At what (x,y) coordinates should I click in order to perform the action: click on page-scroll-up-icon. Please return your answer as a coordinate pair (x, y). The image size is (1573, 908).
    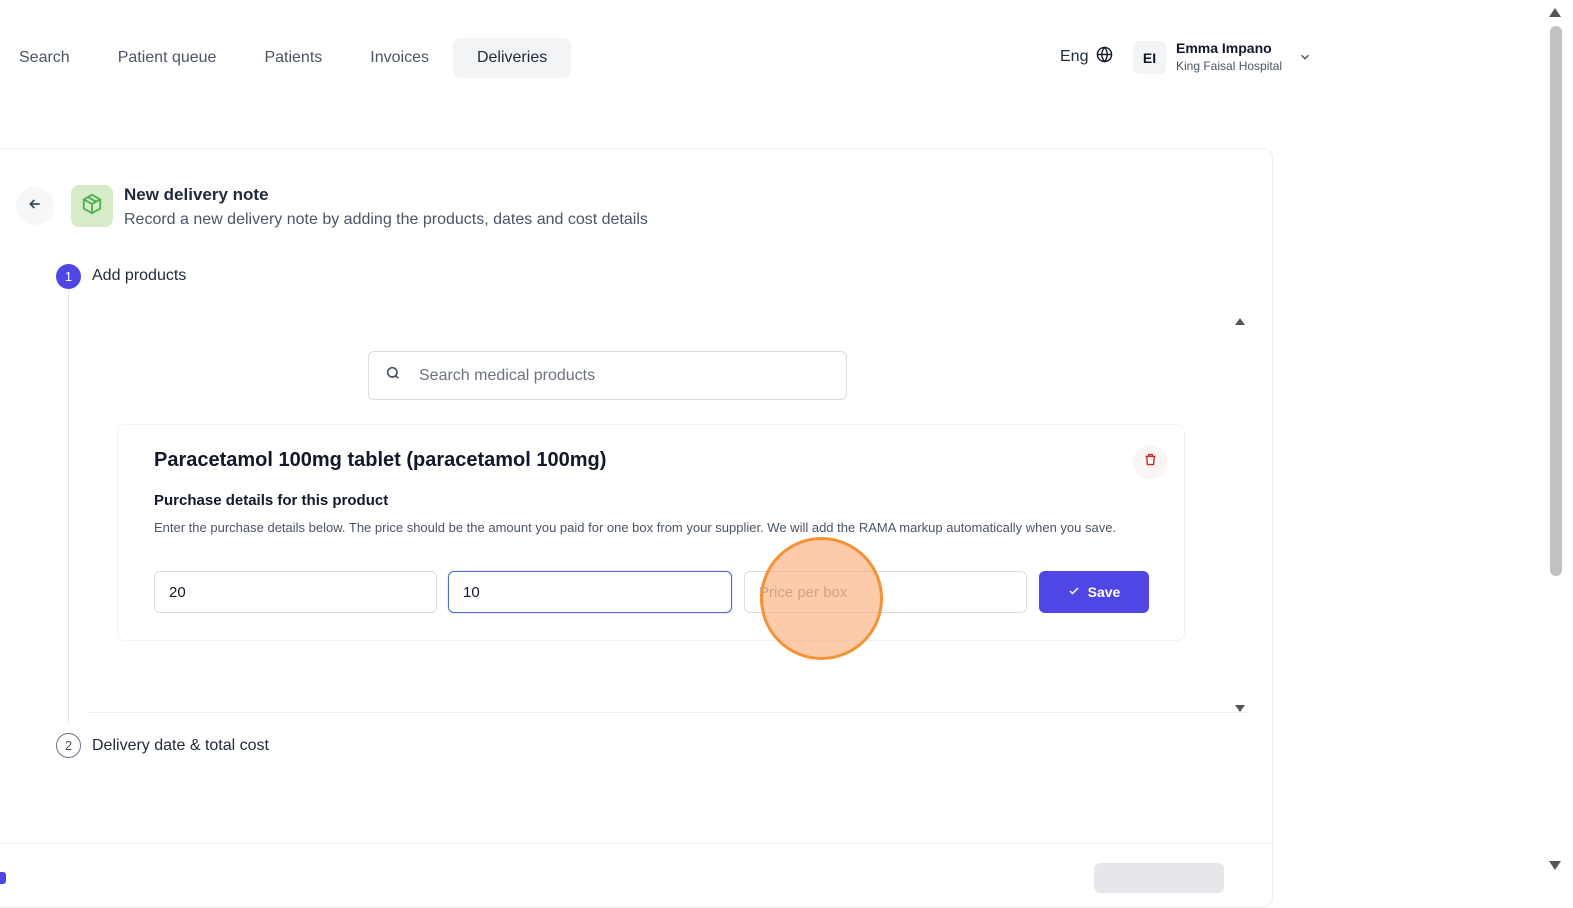
    Looking at the image, I should click on (1555, 15).